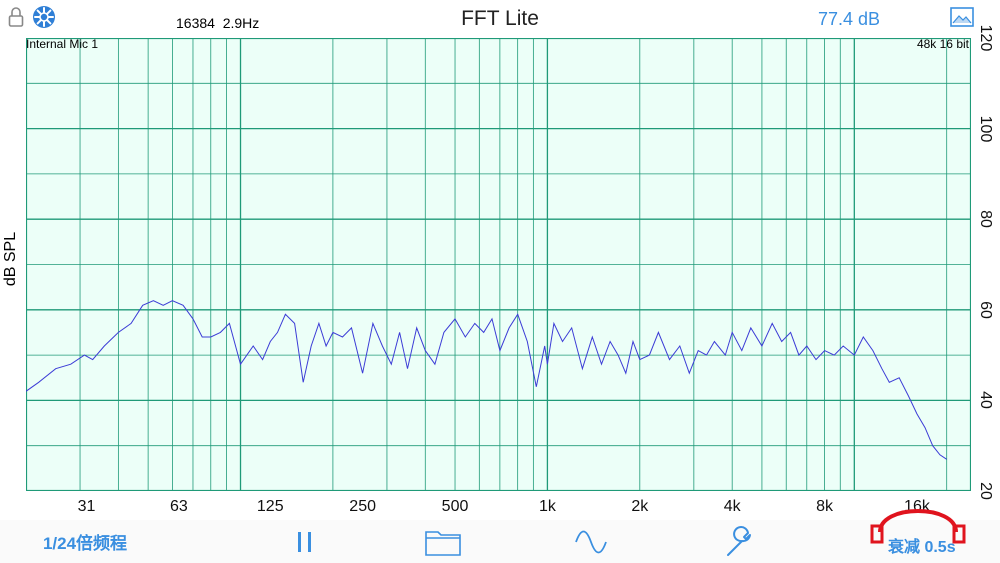  I want to click on y-tick-label: 120, so click(985, 38).